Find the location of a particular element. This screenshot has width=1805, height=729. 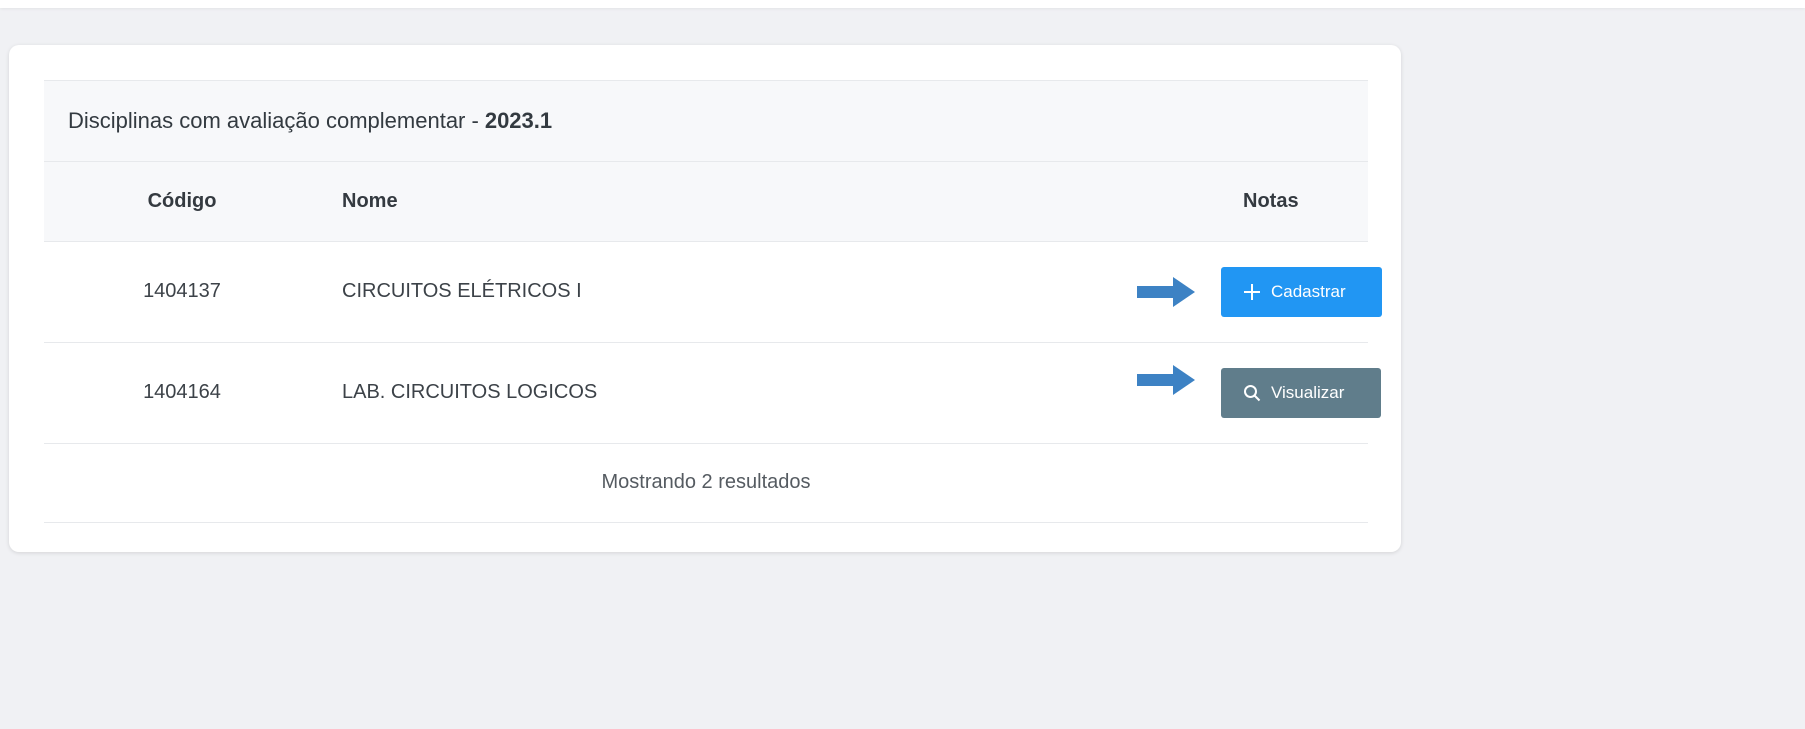

view-grades-button: Visualizar is located at coordinates (1301, 392).